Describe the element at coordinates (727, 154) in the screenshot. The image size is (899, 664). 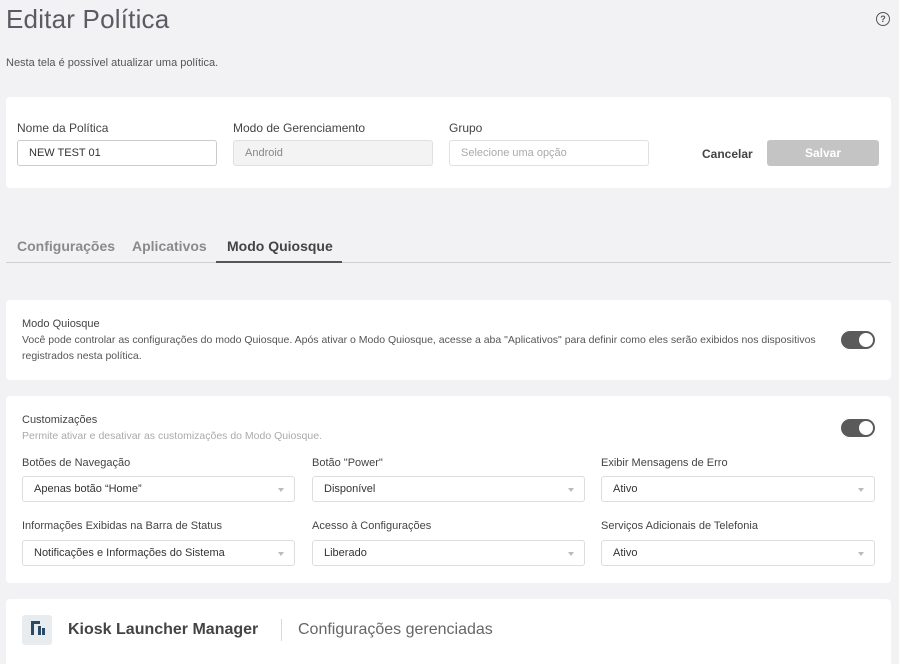
I see `cancel-button: Cancelar` at that location.